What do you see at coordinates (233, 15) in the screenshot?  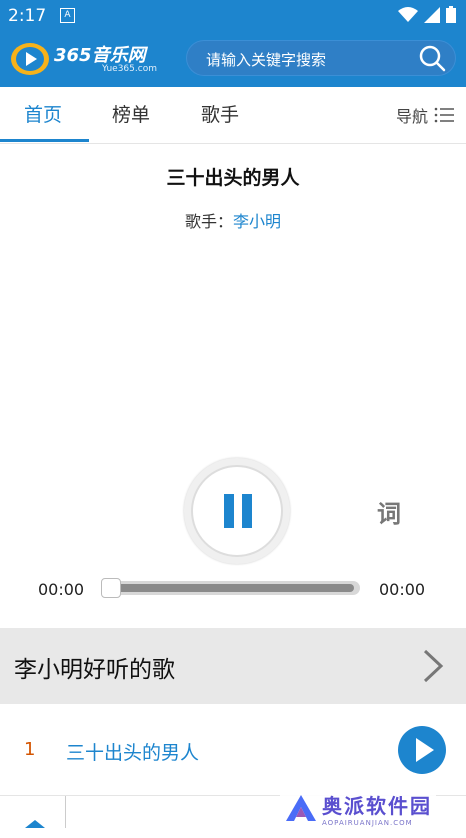 I see `status-bar: 2:17 A` at bounding box center [233, 15].